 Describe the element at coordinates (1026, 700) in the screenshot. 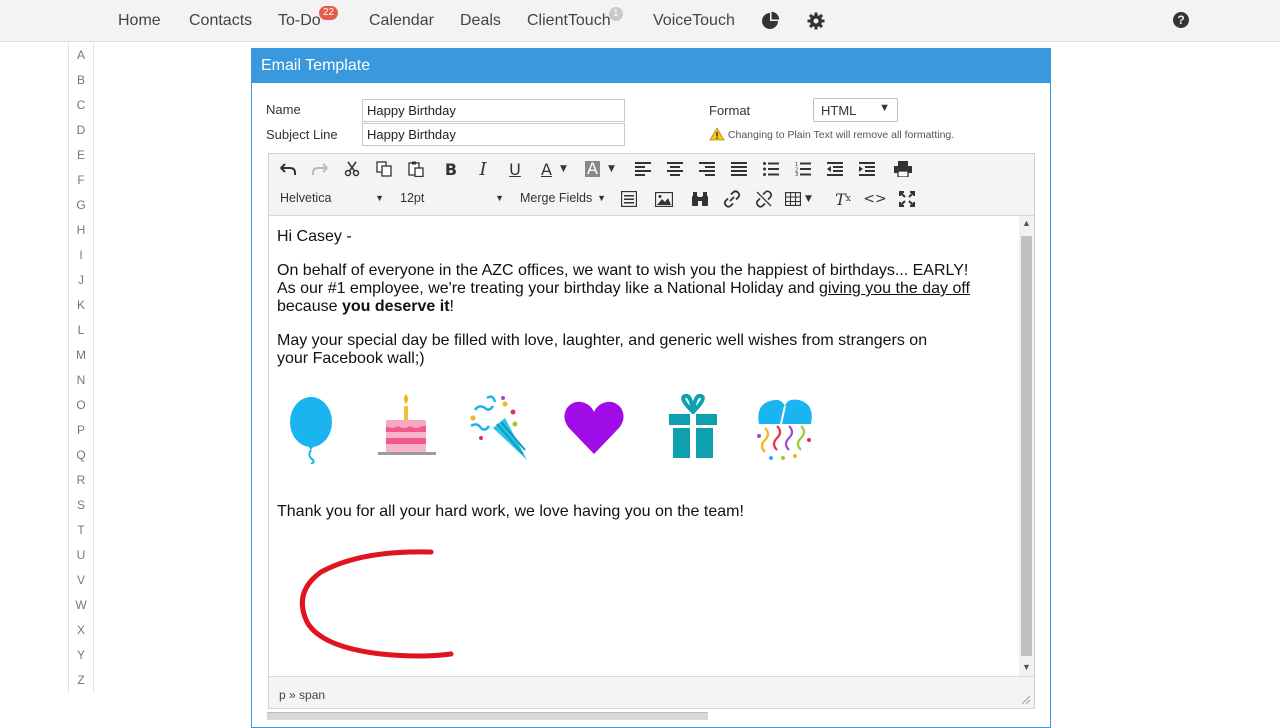

I see `resize-handle-icon` at that location.